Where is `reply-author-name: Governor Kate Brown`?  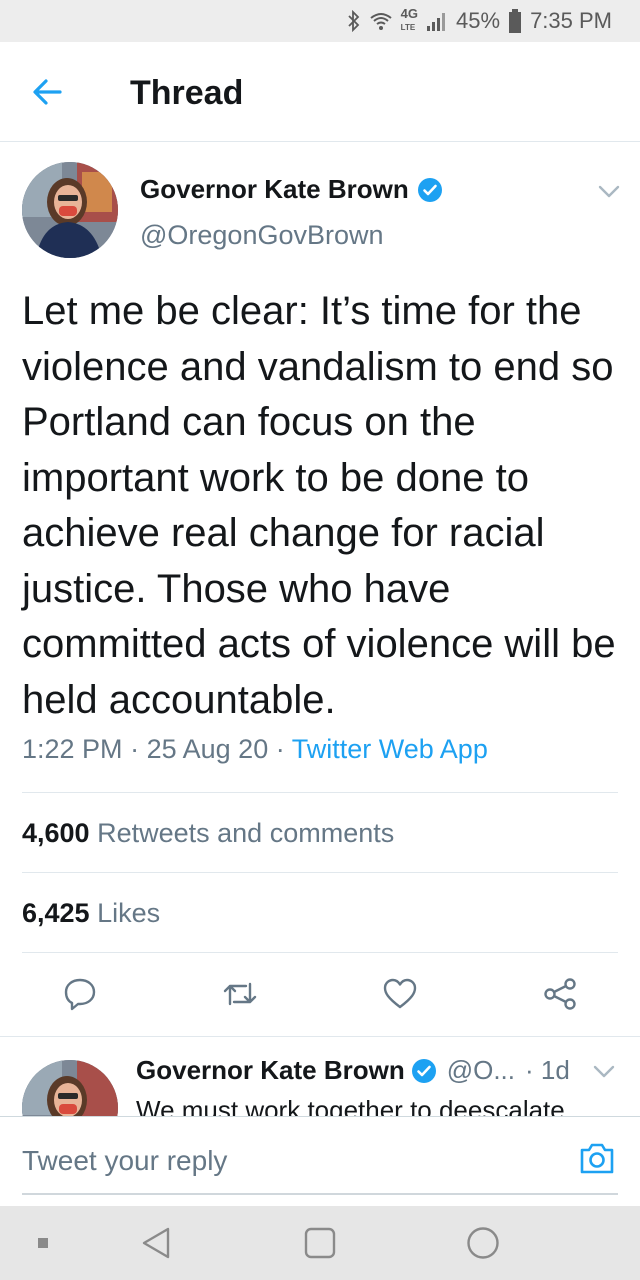
reply-author-name: Governor Kate Brown is located at coordinates (270, 1070).